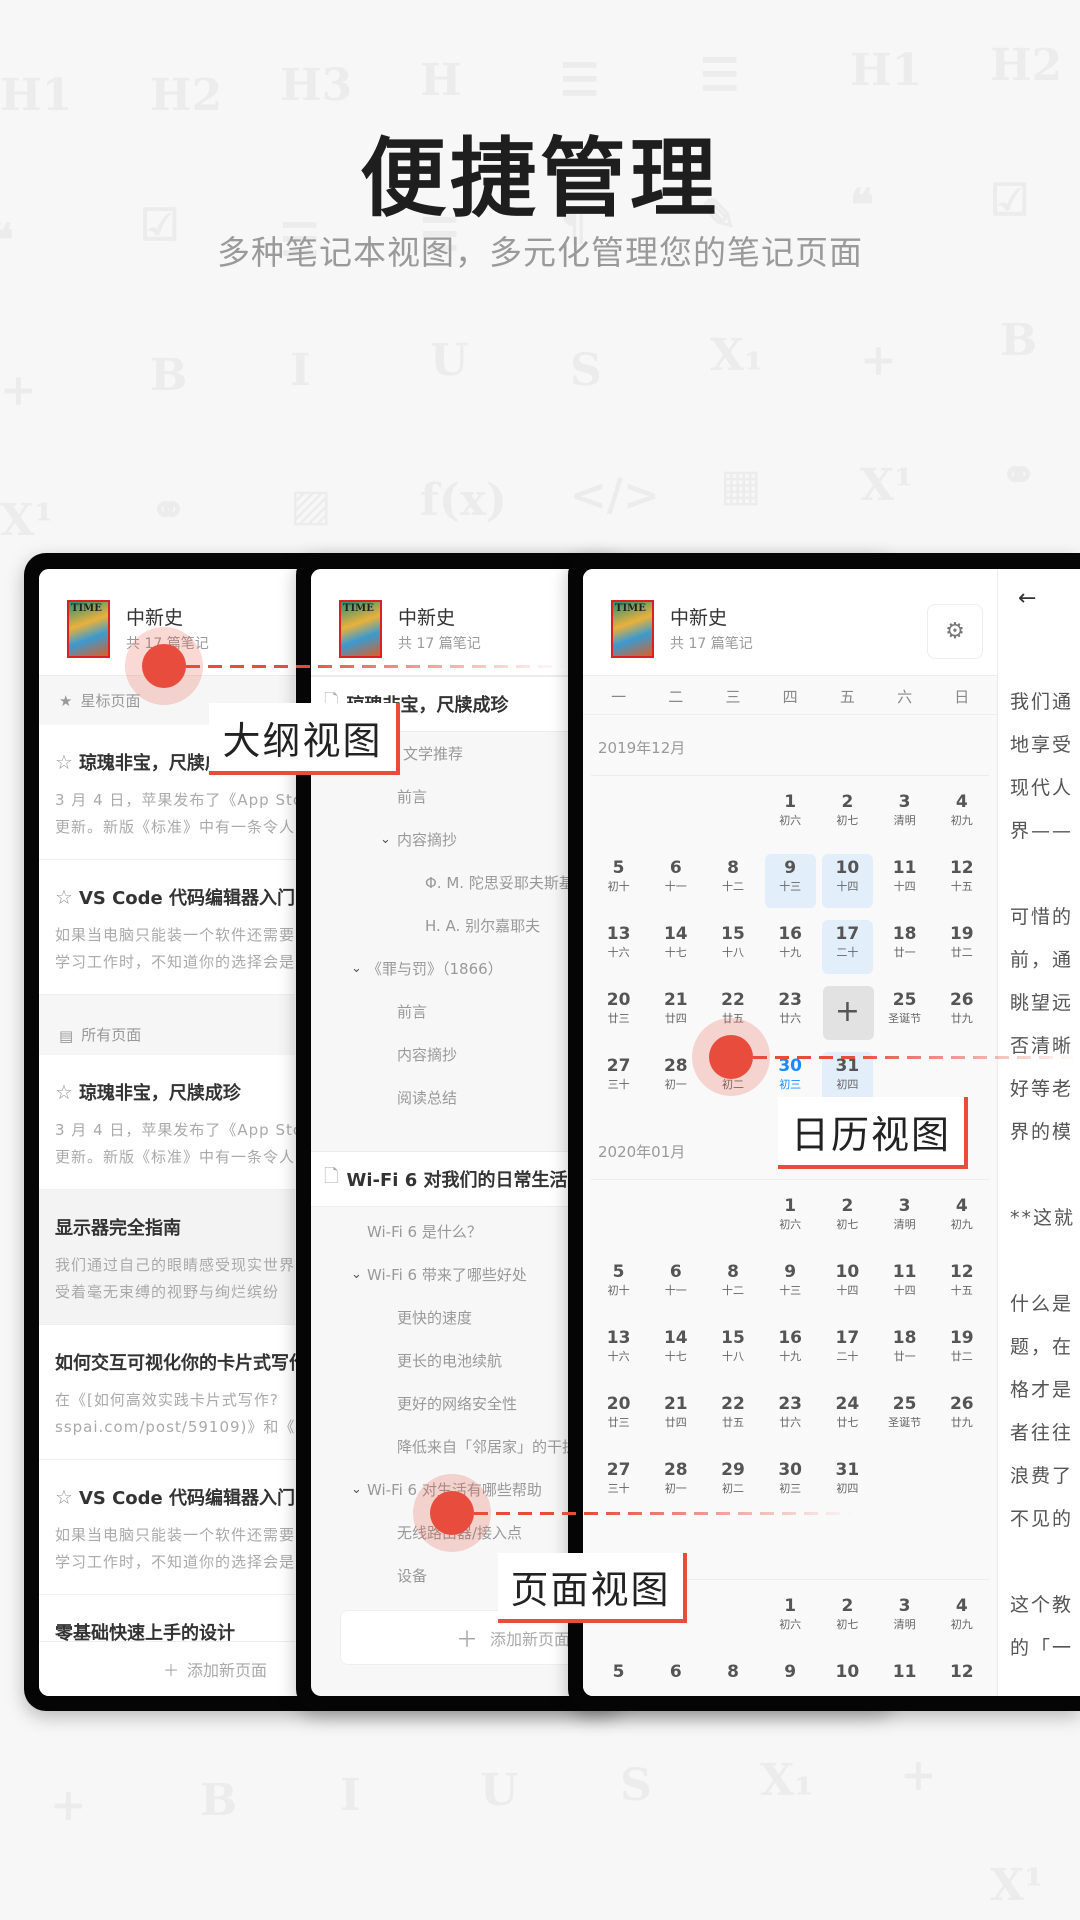 The image size is (1080, 1920). What do you see at coordinates (580, 80) in the screenshot?
I see `background-glyph: ☰` at bounding box center [580, 80].